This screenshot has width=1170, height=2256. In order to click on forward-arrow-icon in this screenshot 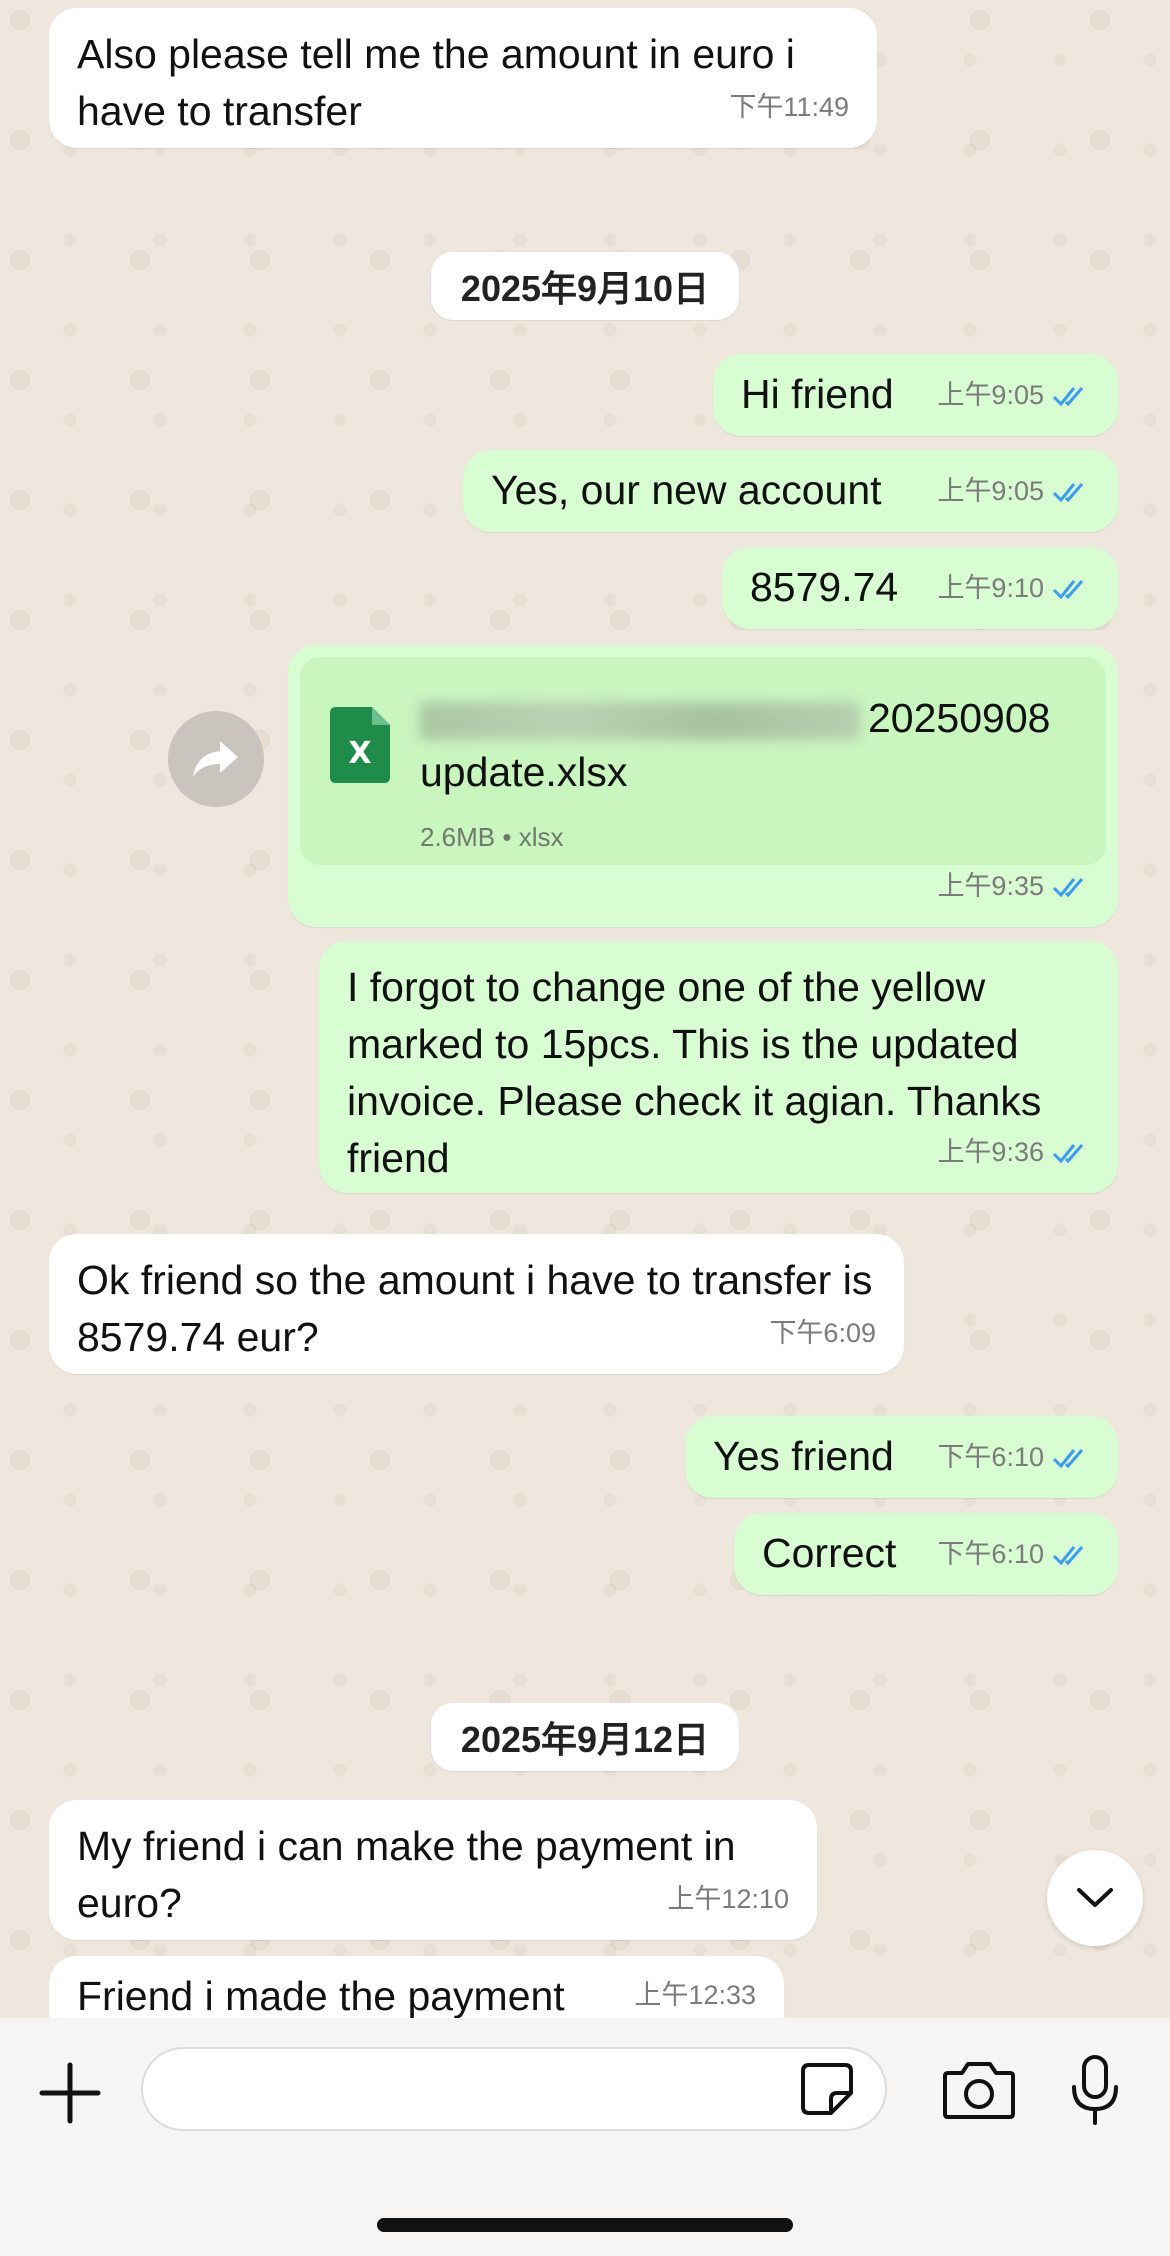, I will do `click(215, 759)`.